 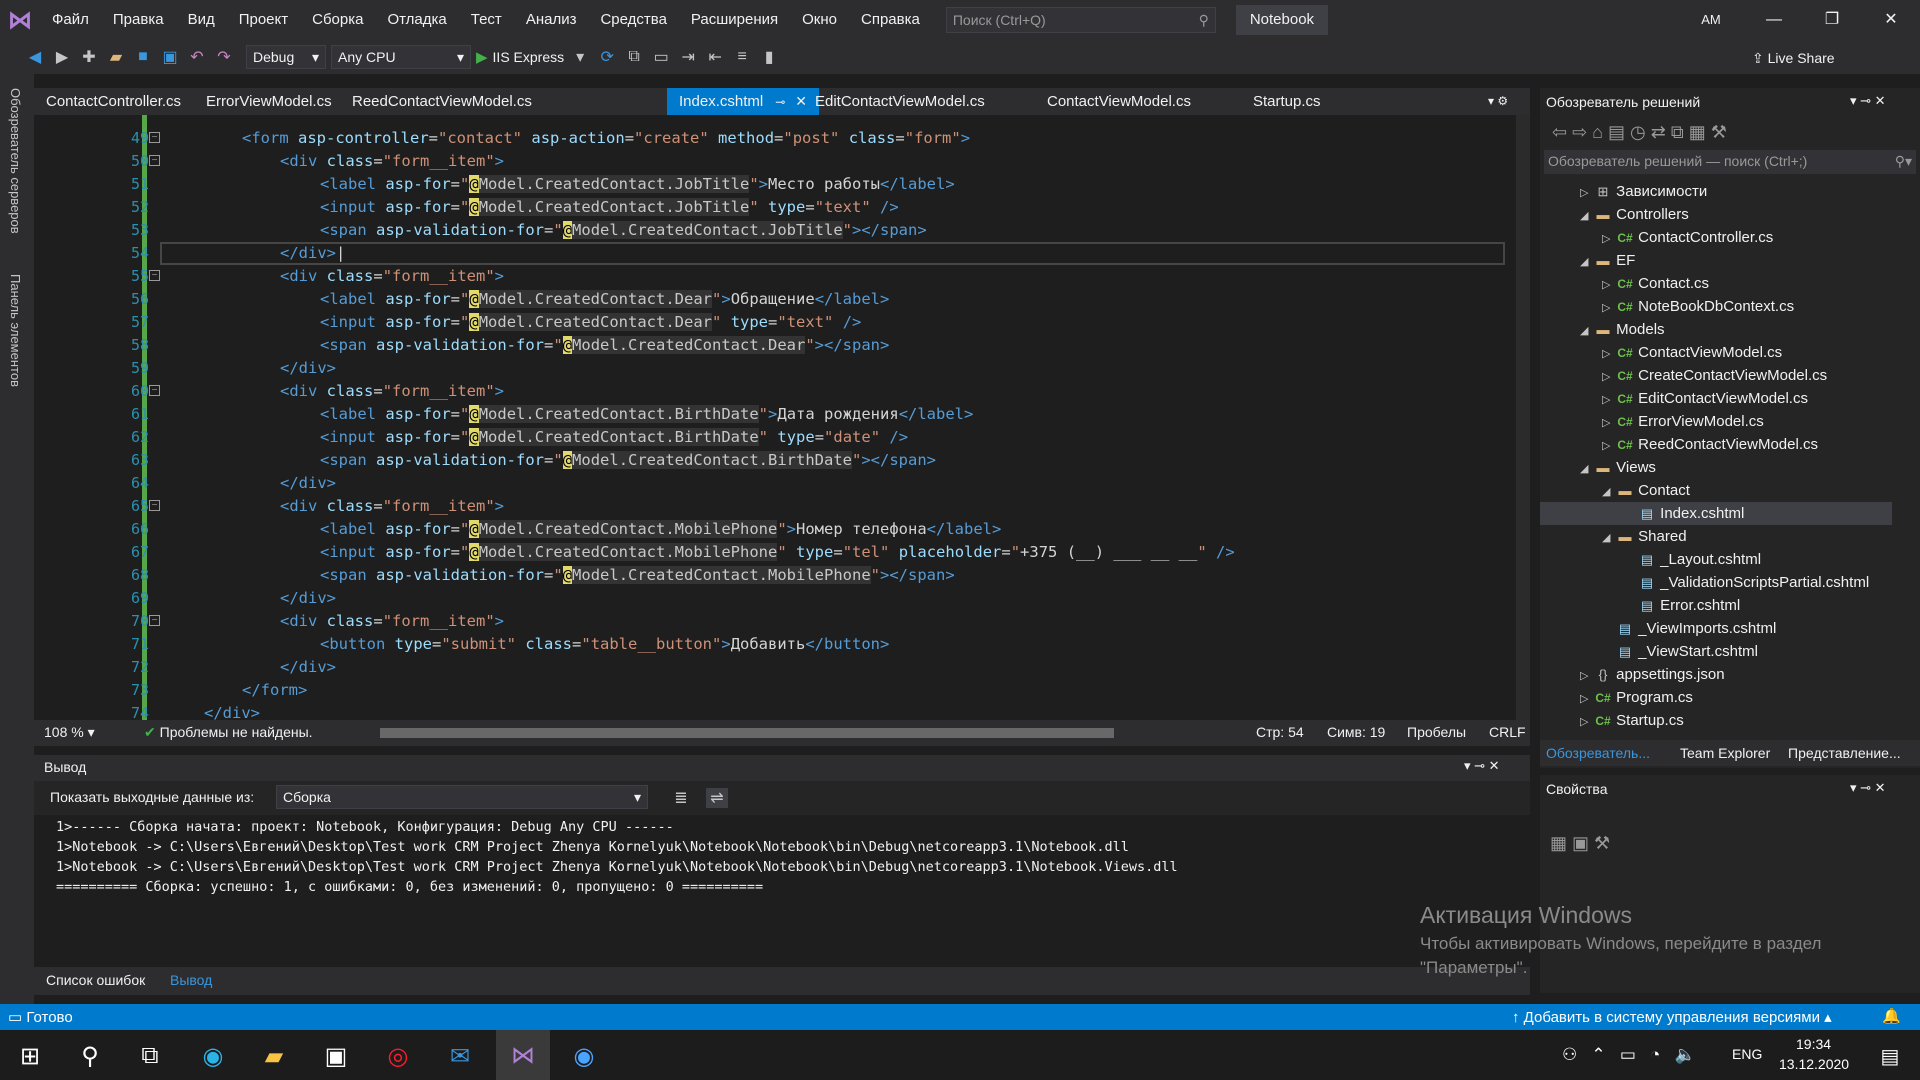 What do you see at coordinates (482, 57) in the screenshot?
I see `play-icon: ▶` at bounding box center [482, 57].